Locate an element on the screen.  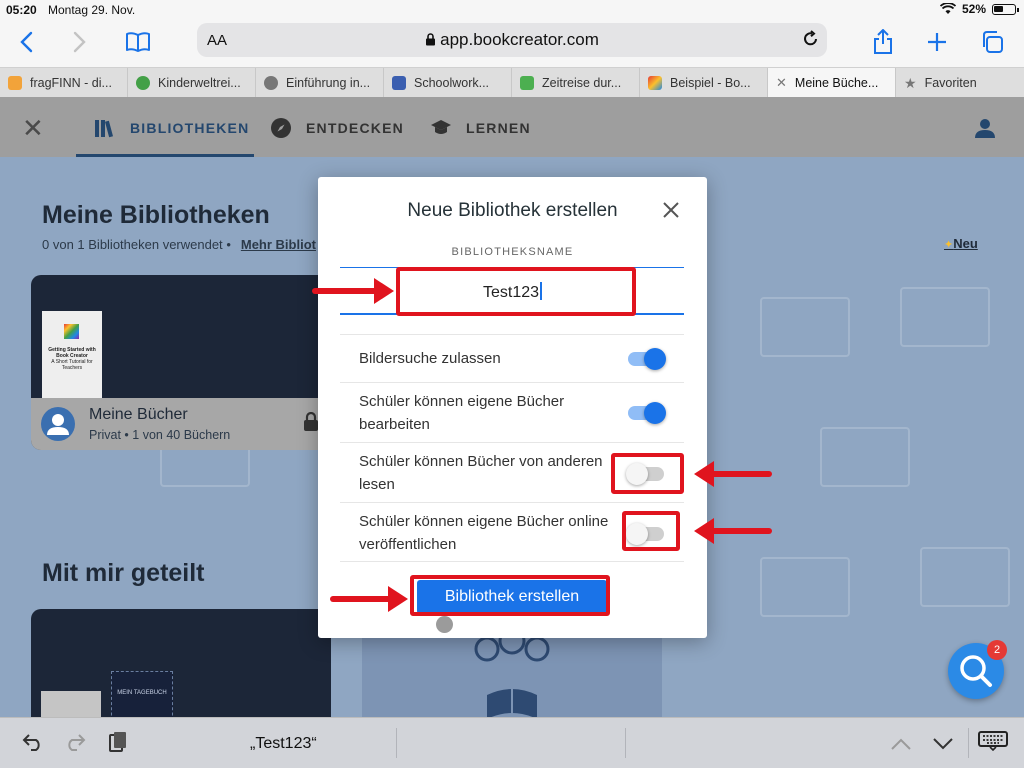
autocorrect-suggestion: „Test123“ is located at coordinates (283, 744).